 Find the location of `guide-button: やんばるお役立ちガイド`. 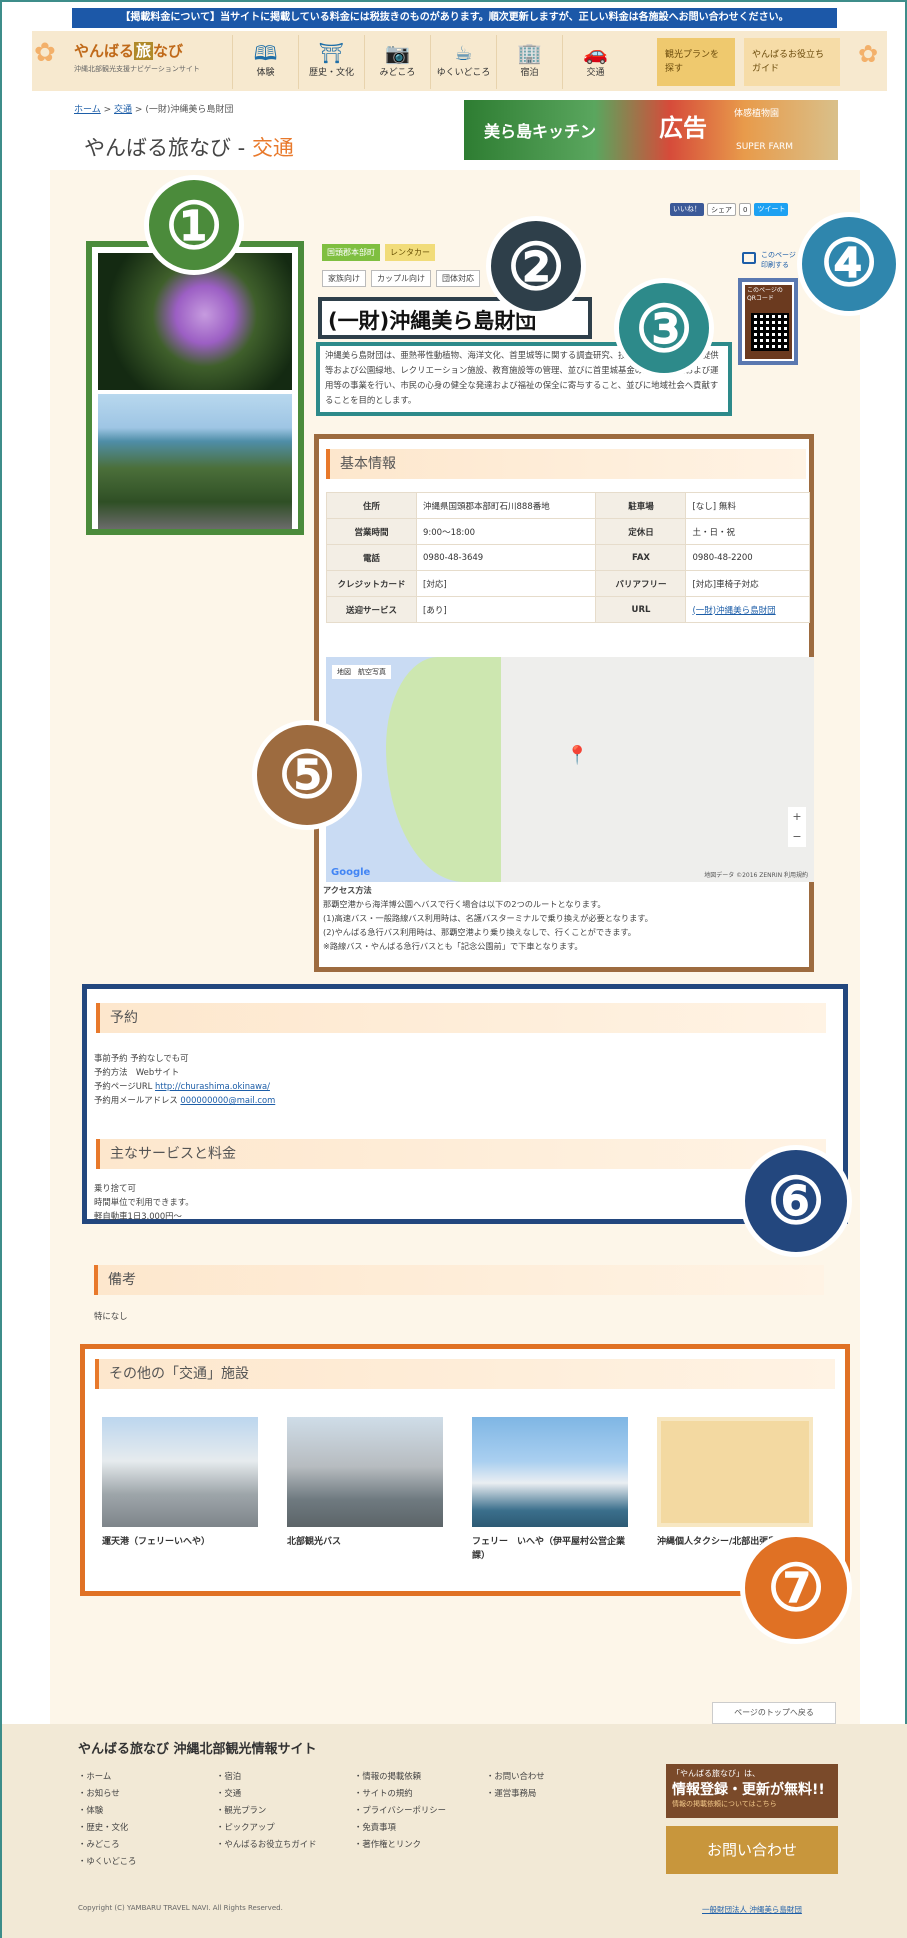

guide-button: やんばるお役立ちガイド is located at coordinates (792, 62).